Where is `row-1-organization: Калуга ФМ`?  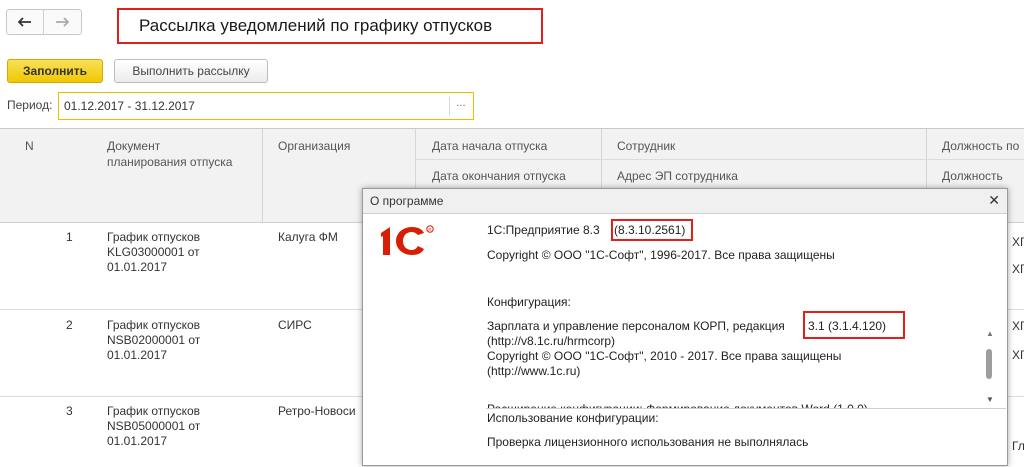 row-1-organization: Калуга ФМ is located at coordinates (308, 237).